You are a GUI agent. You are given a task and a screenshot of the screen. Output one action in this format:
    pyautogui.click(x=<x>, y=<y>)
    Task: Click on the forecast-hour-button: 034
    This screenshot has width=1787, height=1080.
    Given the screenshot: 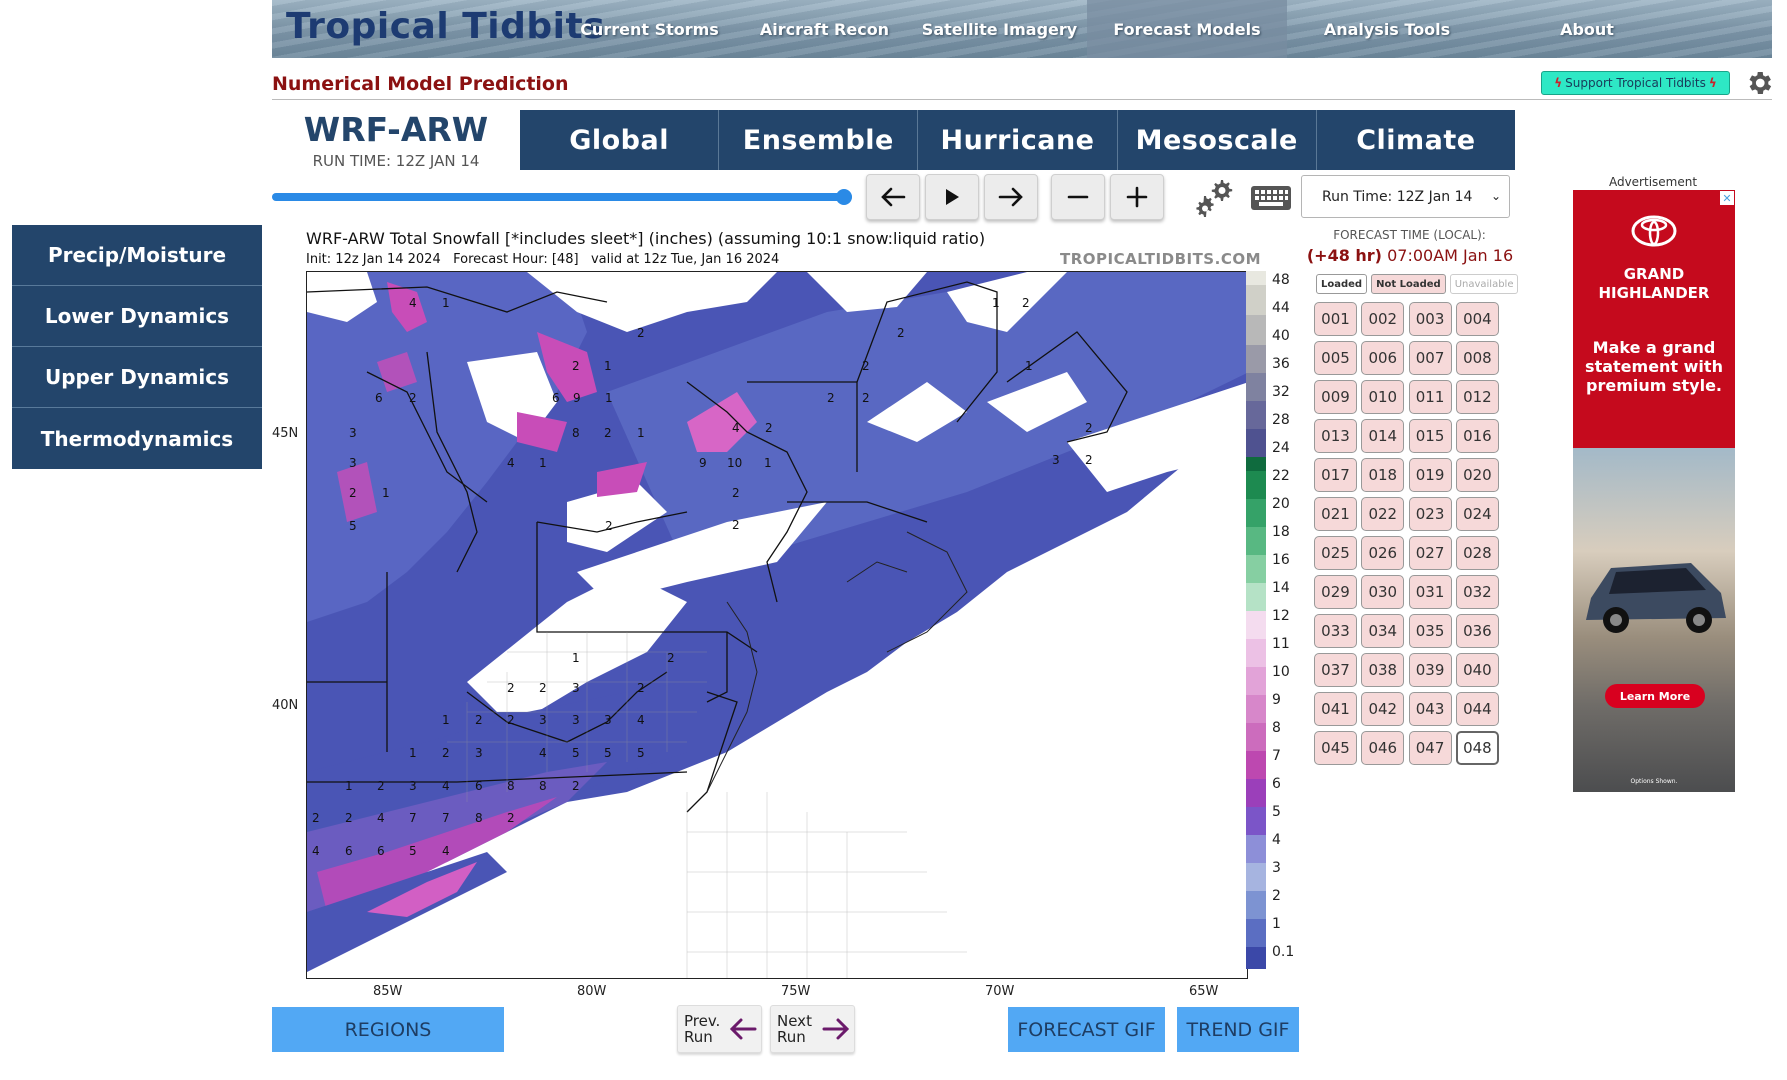 What is the action you would take?
    pyautogui.click(x=1383, y=631)
    